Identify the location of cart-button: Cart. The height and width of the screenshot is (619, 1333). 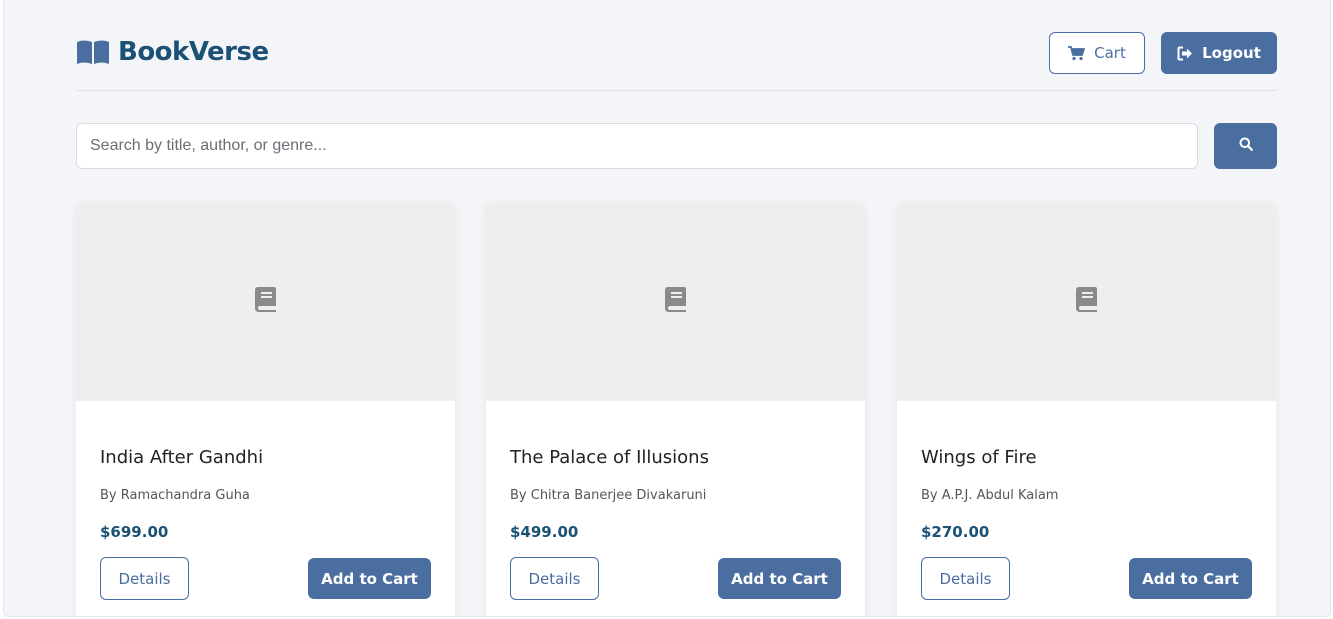
(1097, 53).